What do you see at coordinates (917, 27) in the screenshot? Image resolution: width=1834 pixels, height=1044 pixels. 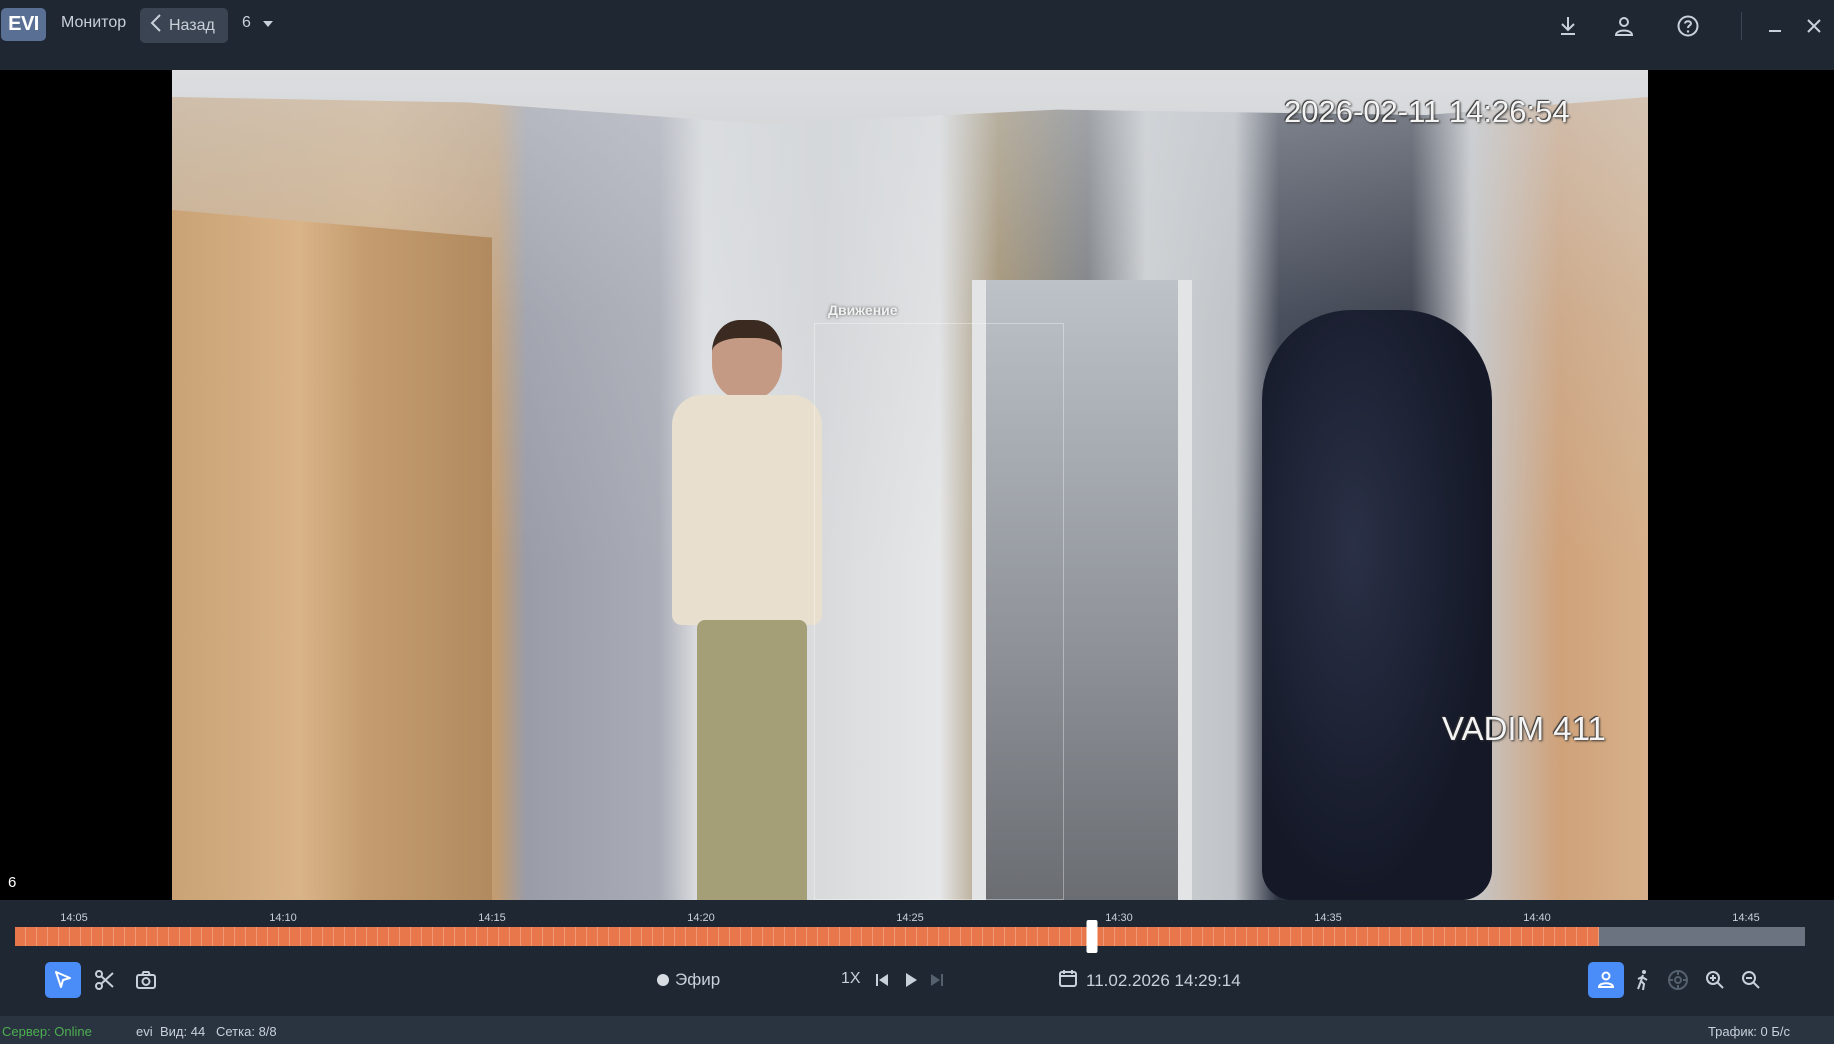 I see `top-bar: EVI Монитор Назад 6` at bounding box center [917, 27].